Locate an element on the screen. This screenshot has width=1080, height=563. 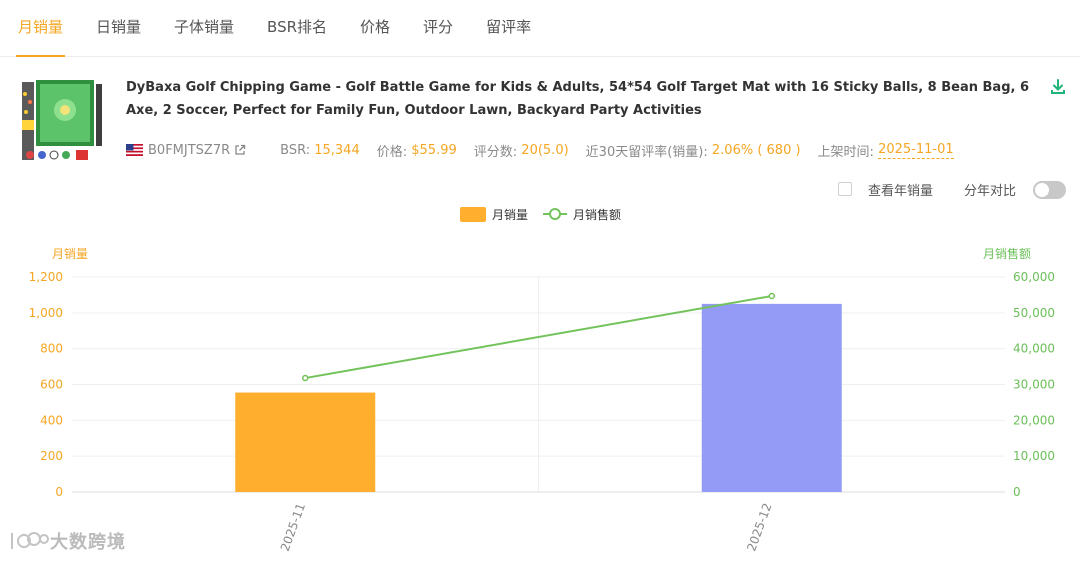
left-axis-title: 月销量 is located at coordinates (70, 254).